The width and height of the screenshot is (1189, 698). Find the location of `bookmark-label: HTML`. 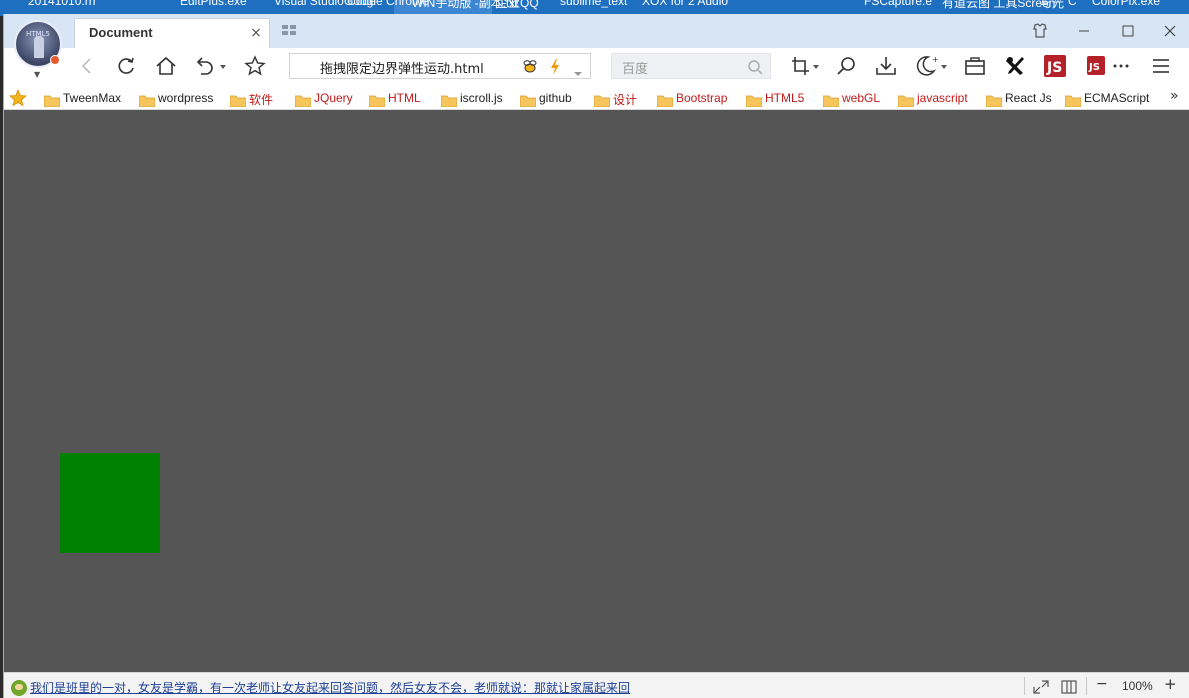

bookmark-label: HTML is located at coordinates (404, 98).